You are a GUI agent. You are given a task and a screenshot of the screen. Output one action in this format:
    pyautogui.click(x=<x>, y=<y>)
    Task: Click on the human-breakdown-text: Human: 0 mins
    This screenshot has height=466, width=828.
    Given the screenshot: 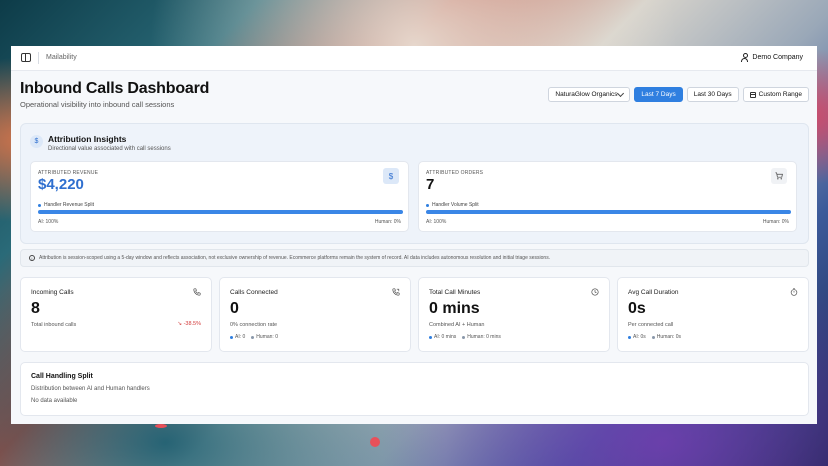 What is the action you would take?
    pyautogui.click(x=484, y=337)
    